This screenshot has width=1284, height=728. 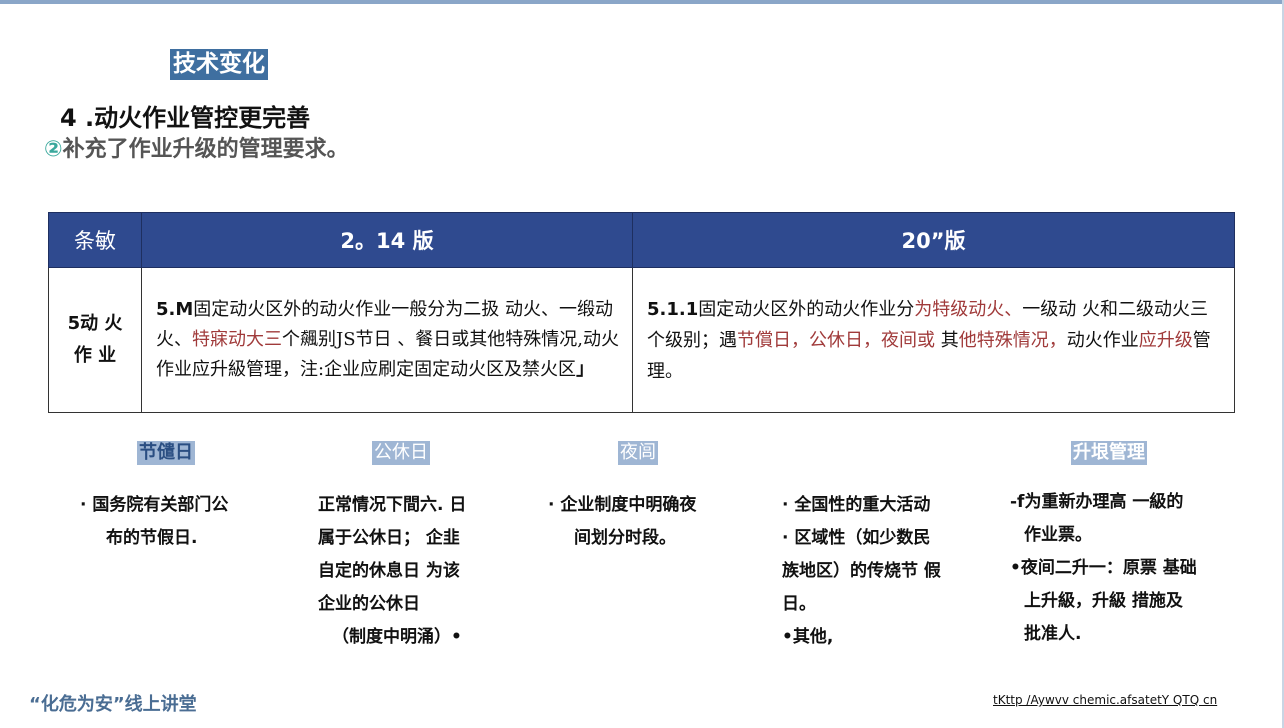 I want to click on note-line: · 企业制度中明确夜, so click(x=622, y=505).